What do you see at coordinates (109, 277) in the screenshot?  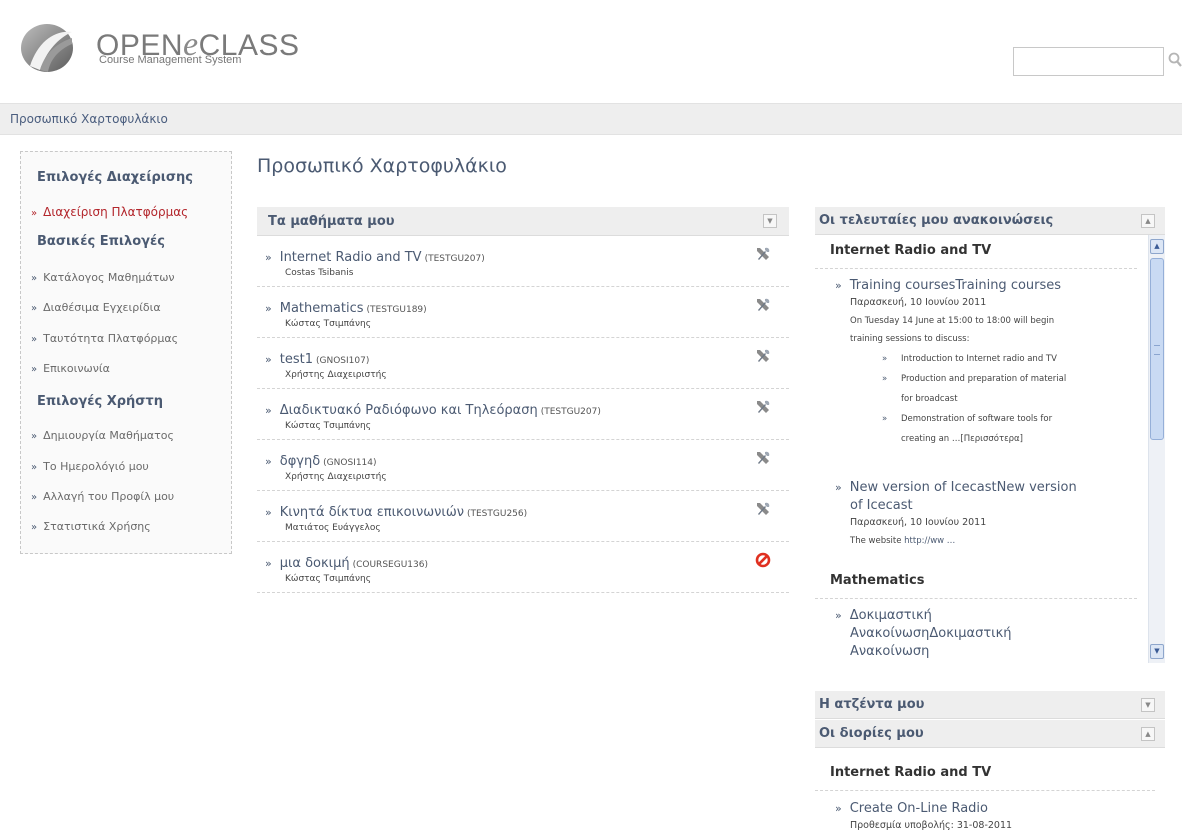 I see `sidebar-item-label: Κατάλογος Μαθημάτων` at bounding box center [109, 277].